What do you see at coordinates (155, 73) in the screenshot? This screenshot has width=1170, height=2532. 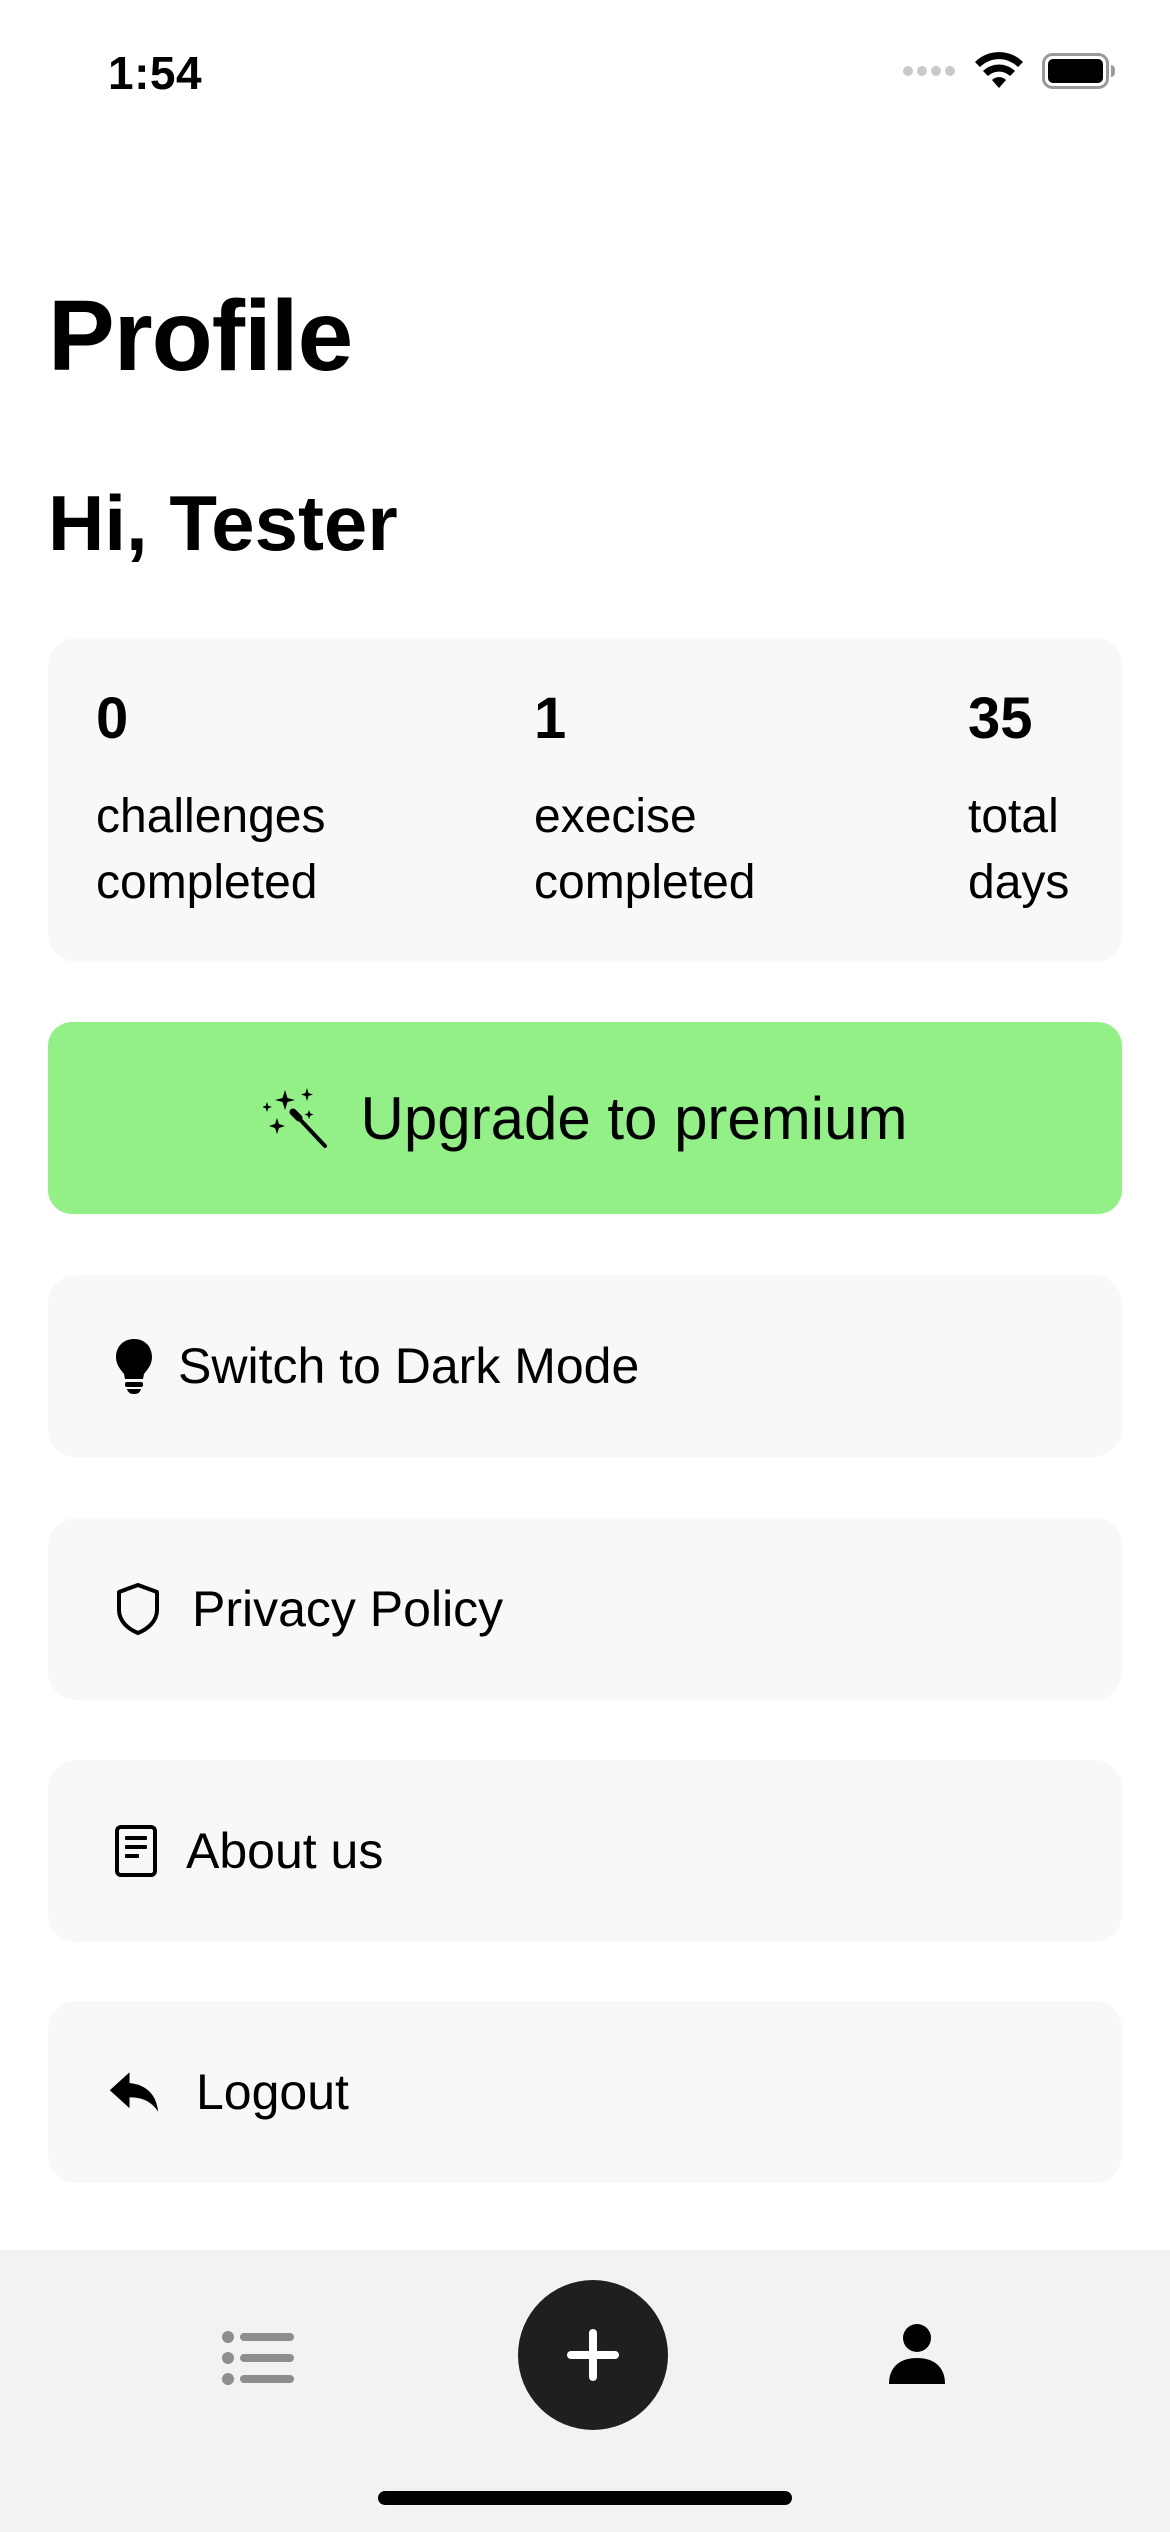 I see `status-time: 1:54` at bounding box center [155, 73].